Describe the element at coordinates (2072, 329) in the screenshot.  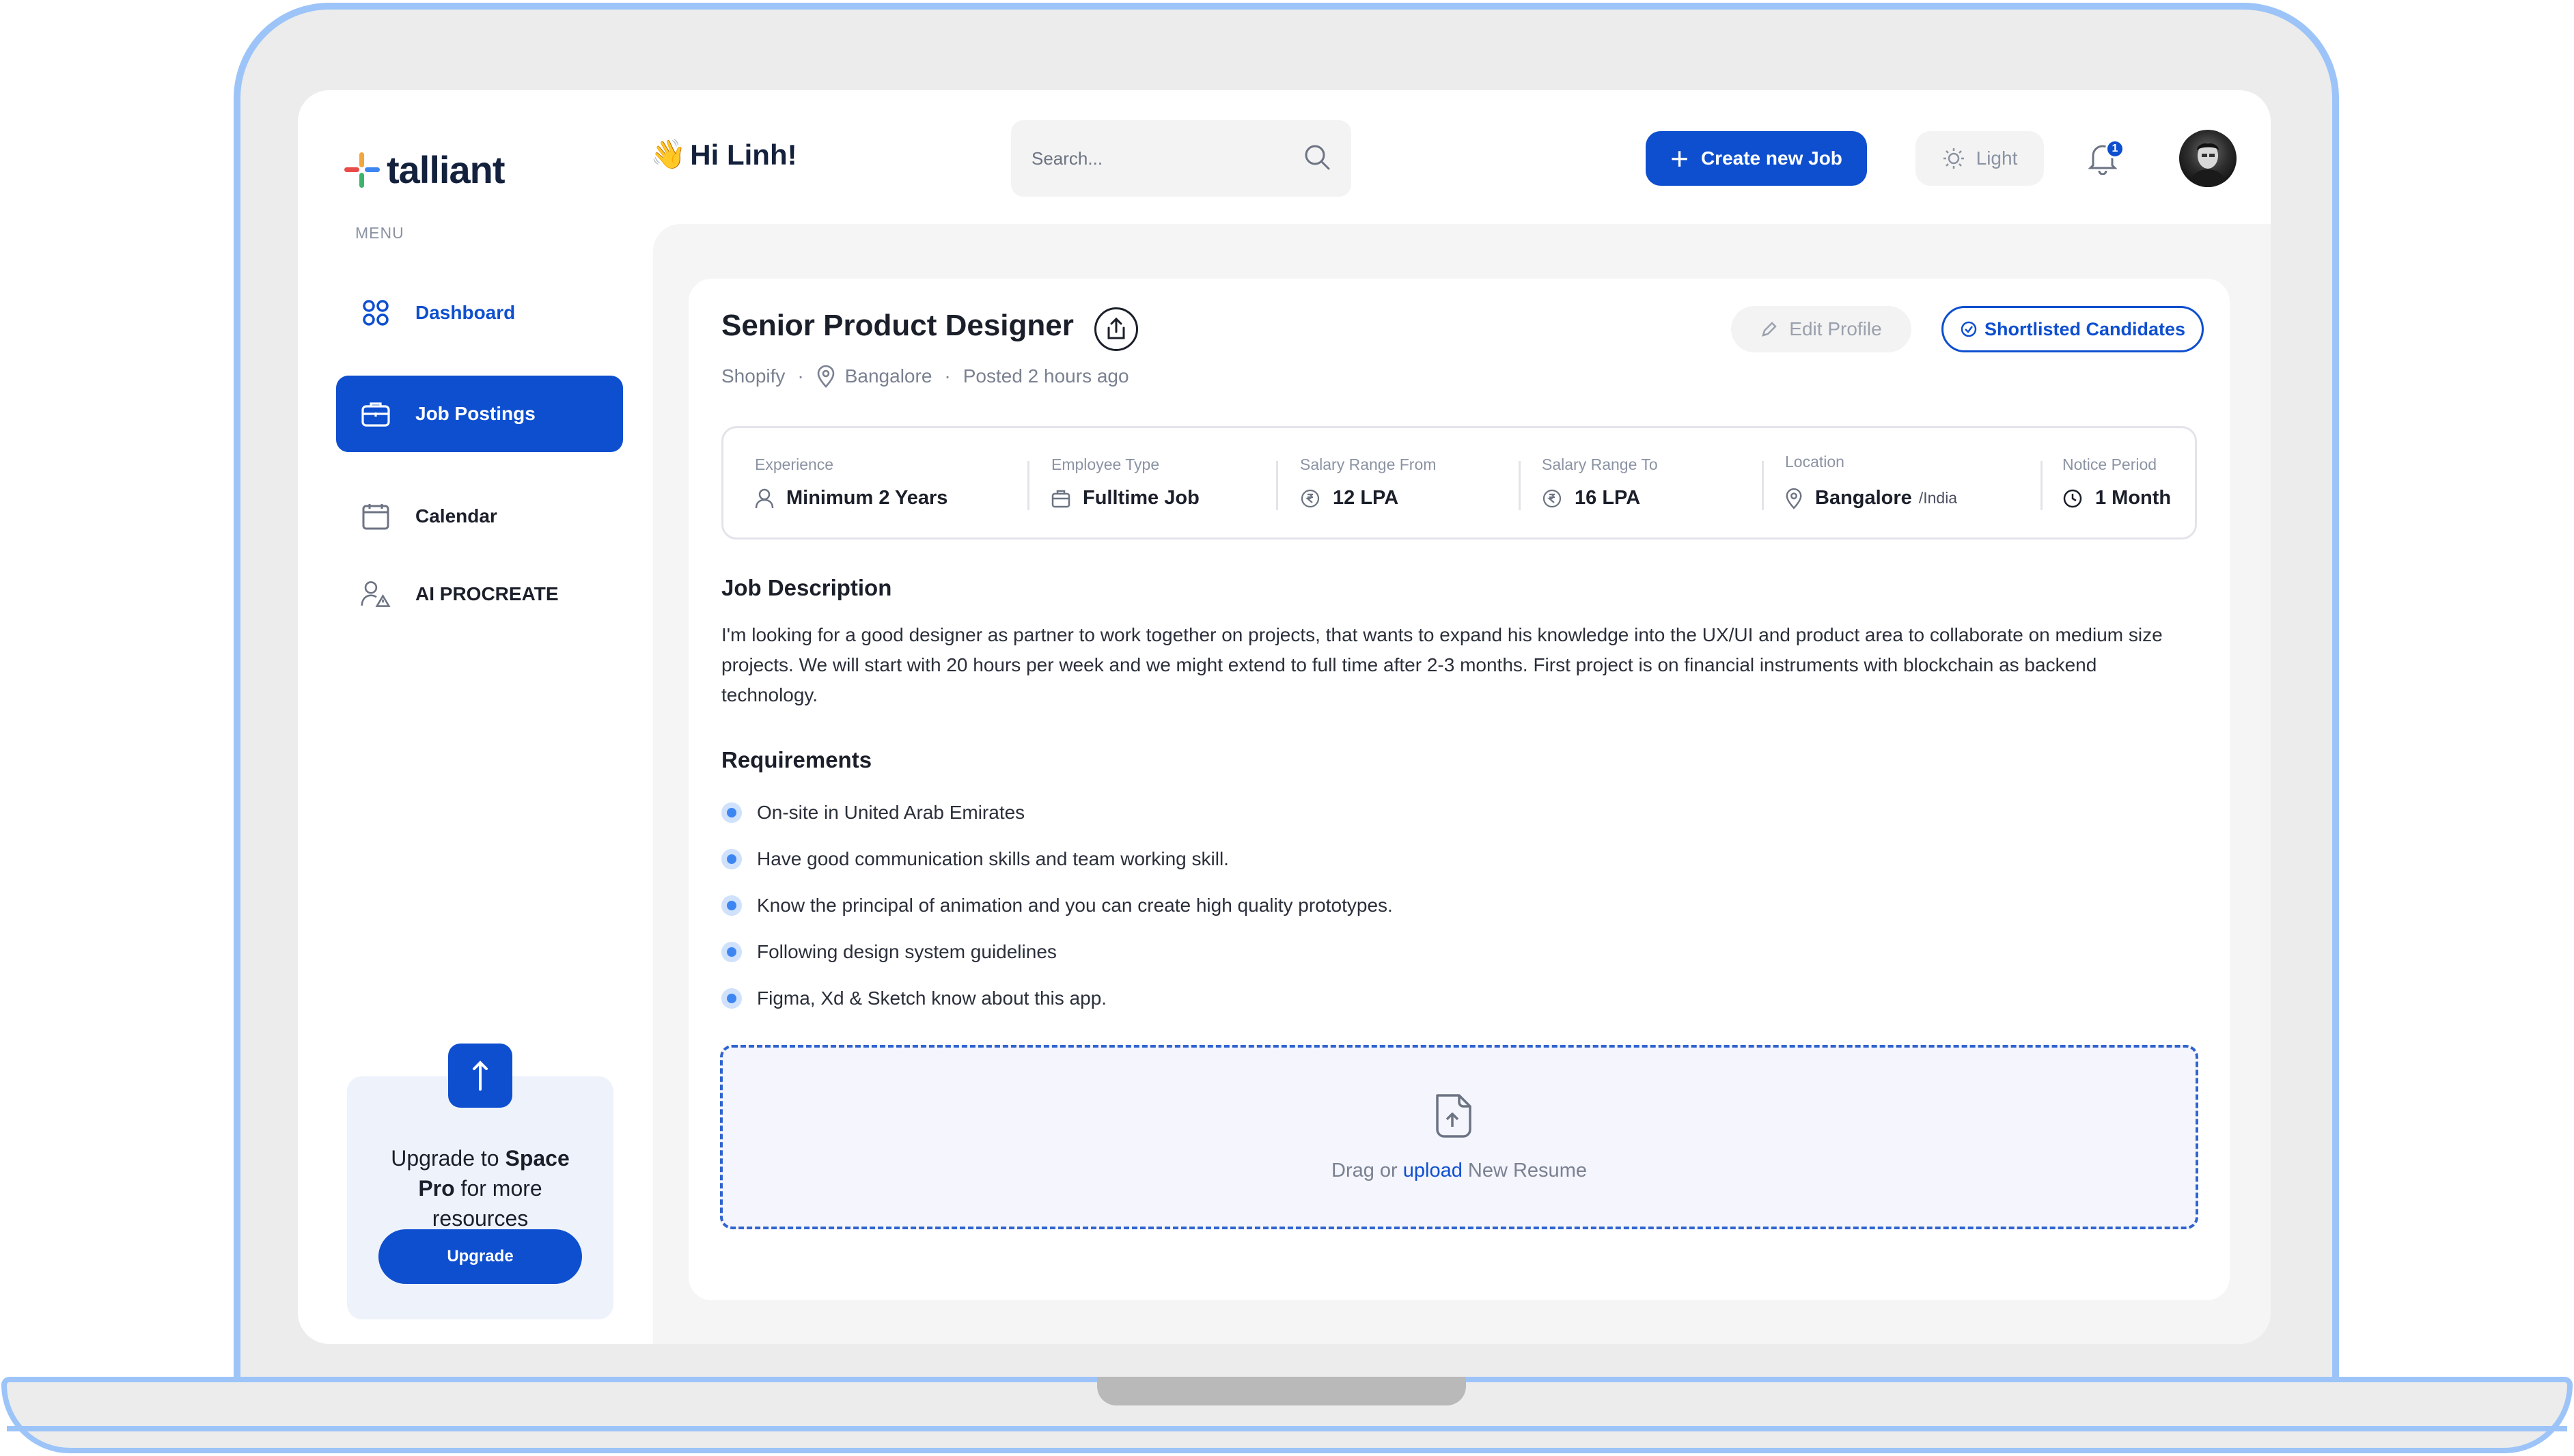
I see `shortlisted-candidates-button: Shortlisted Candidates` at that location.